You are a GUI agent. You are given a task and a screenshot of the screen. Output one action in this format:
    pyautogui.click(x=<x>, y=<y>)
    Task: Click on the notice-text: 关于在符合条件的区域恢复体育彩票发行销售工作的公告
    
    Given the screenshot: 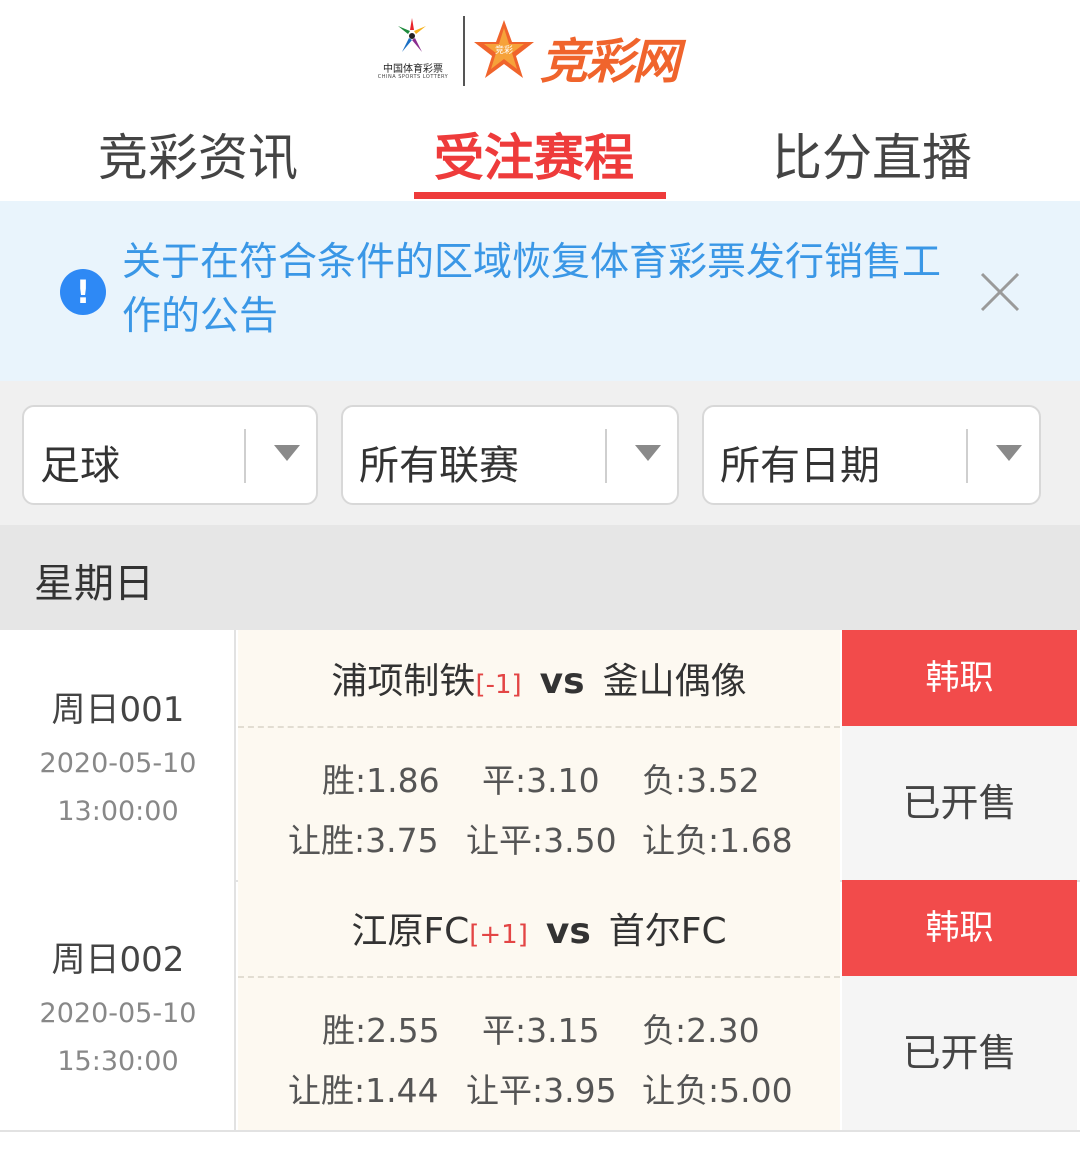 What is the action you would take?
    pyautogui.click(x=547, y=290)
    